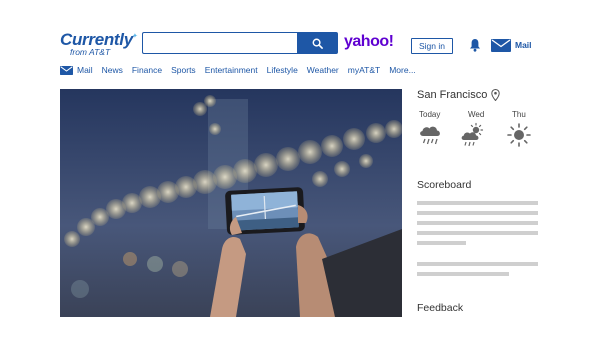 The image size is (600, 338). I want to click on mail-link: Mail, so click(523, 45).